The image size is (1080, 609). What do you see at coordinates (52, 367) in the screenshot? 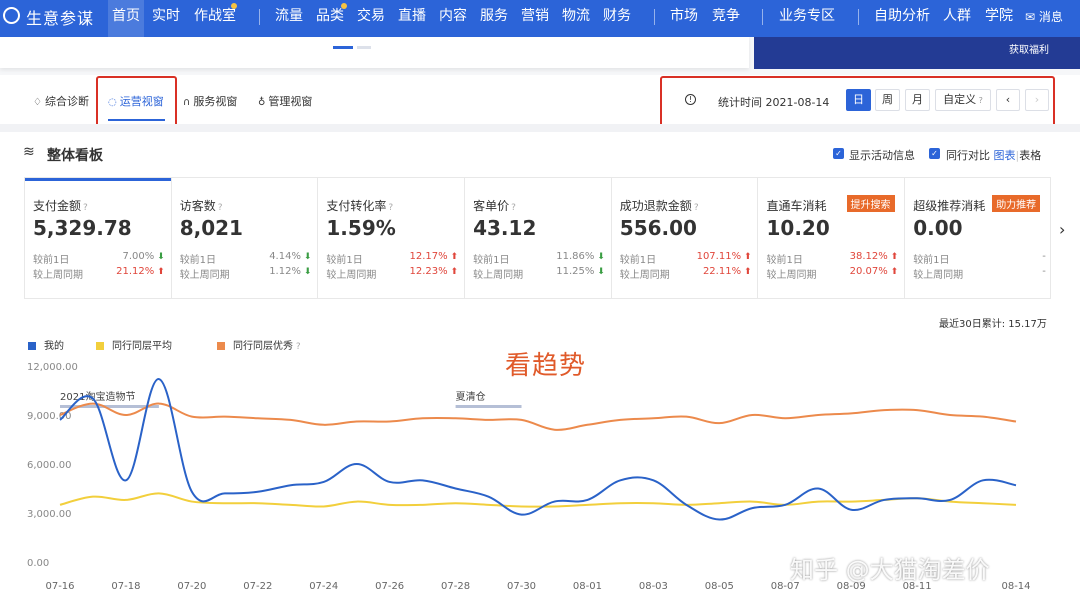
I see `y-tick-label: 12,000.00` at bounding box center [52, 367].